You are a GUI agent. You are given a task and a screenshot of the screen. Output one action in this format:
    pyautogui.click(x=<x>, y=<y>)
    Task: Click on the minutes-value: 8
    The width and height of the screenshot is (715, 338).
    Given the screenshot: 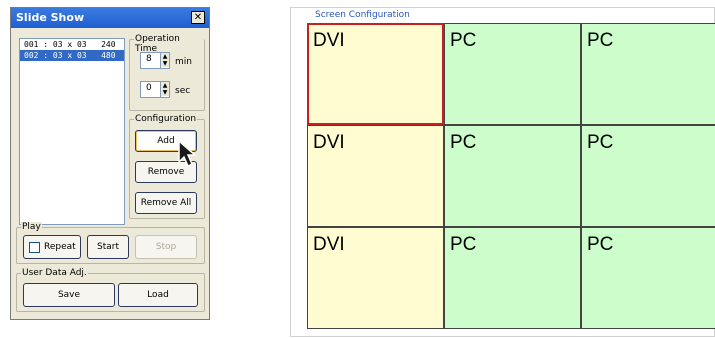 What is the action you would take?
    pyautogui.click(x=149, y=59)
    